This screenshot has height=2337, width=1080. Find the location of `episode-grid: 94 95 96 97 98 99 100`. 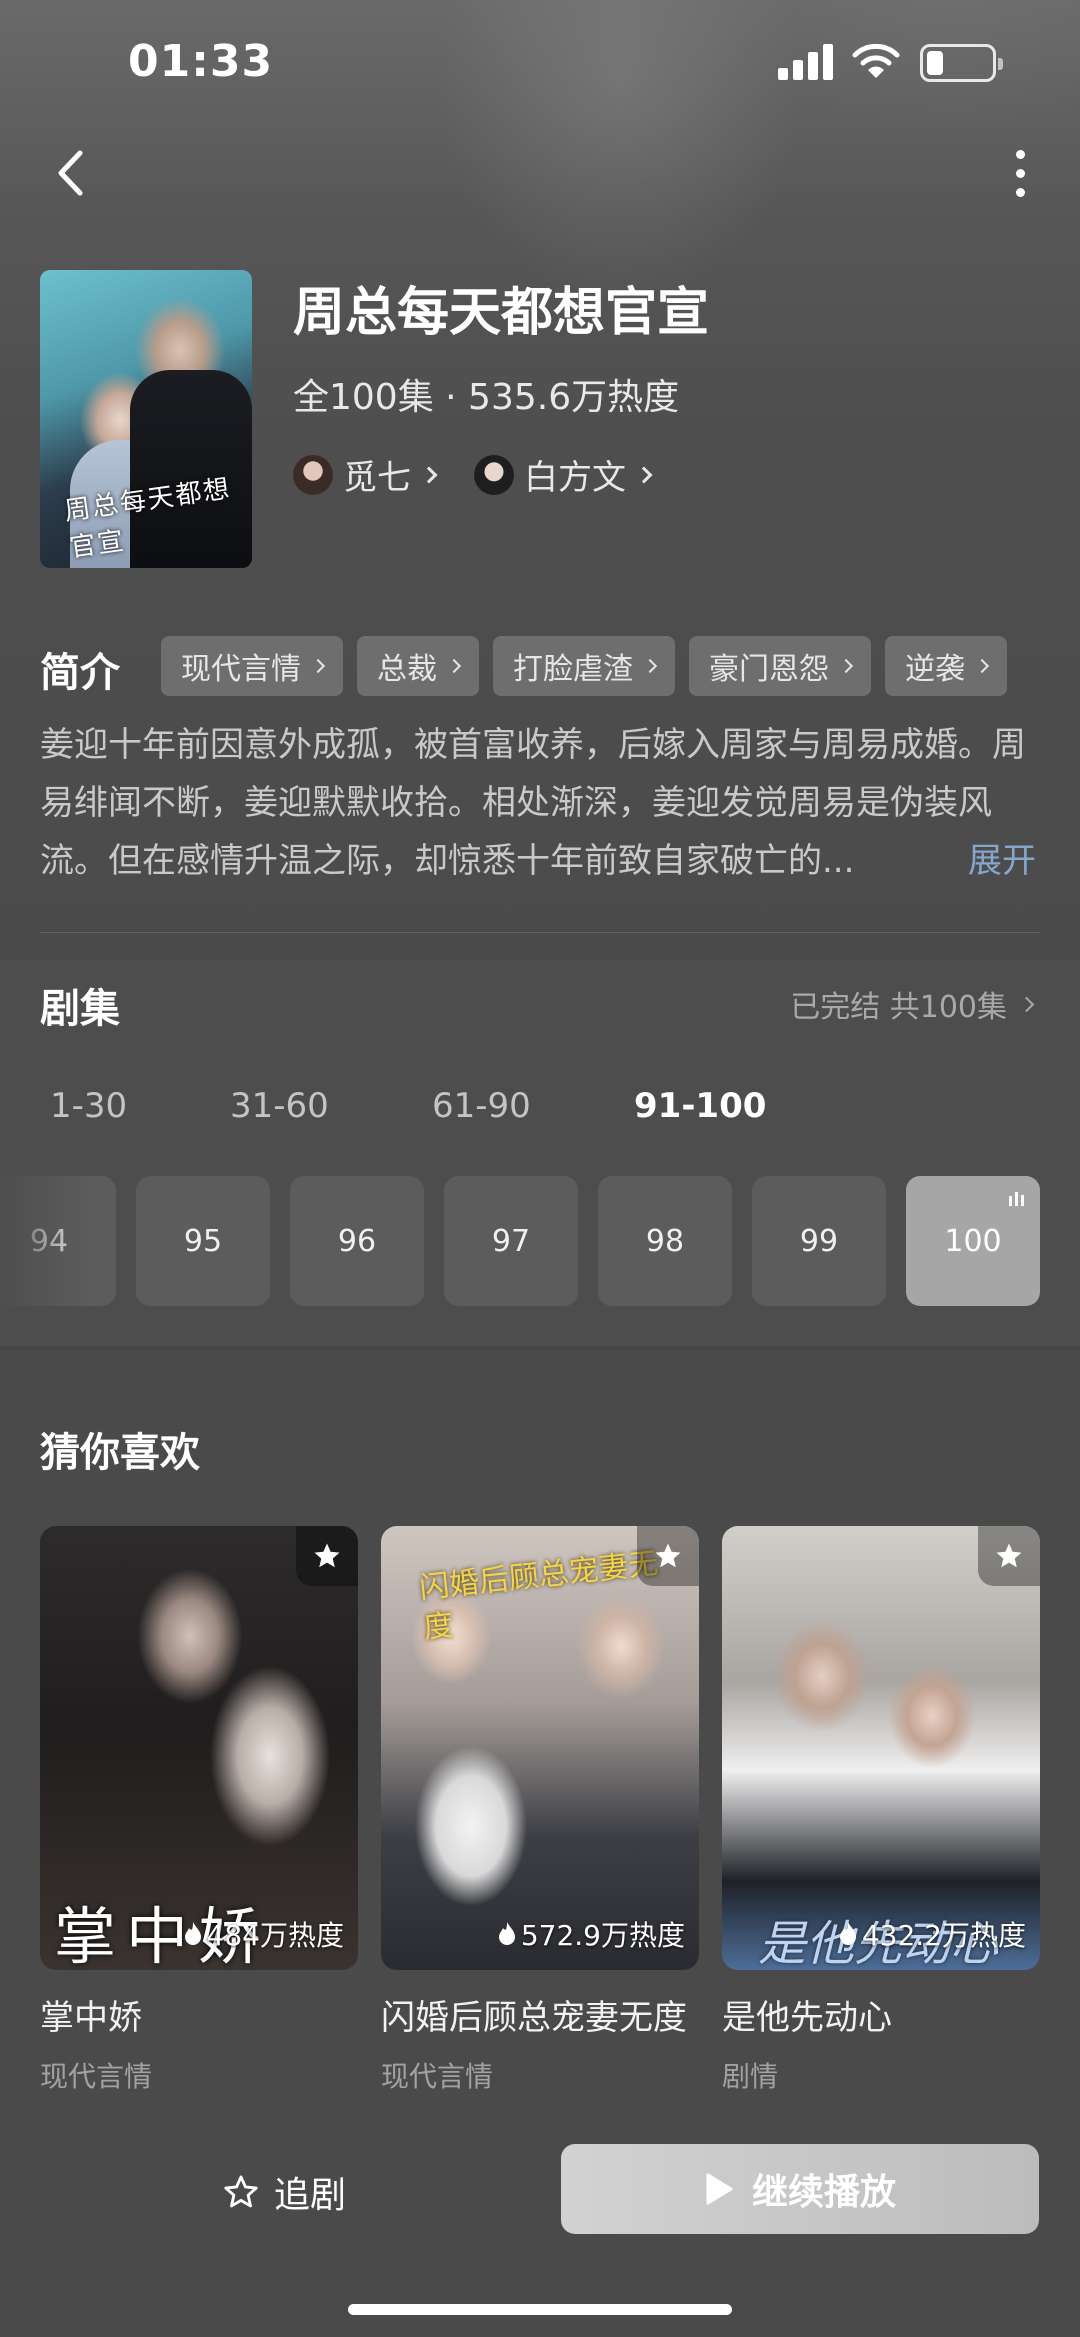

episode-grid: 94 95 96 97 98 99 100 is located at coordinates (520, 1241).